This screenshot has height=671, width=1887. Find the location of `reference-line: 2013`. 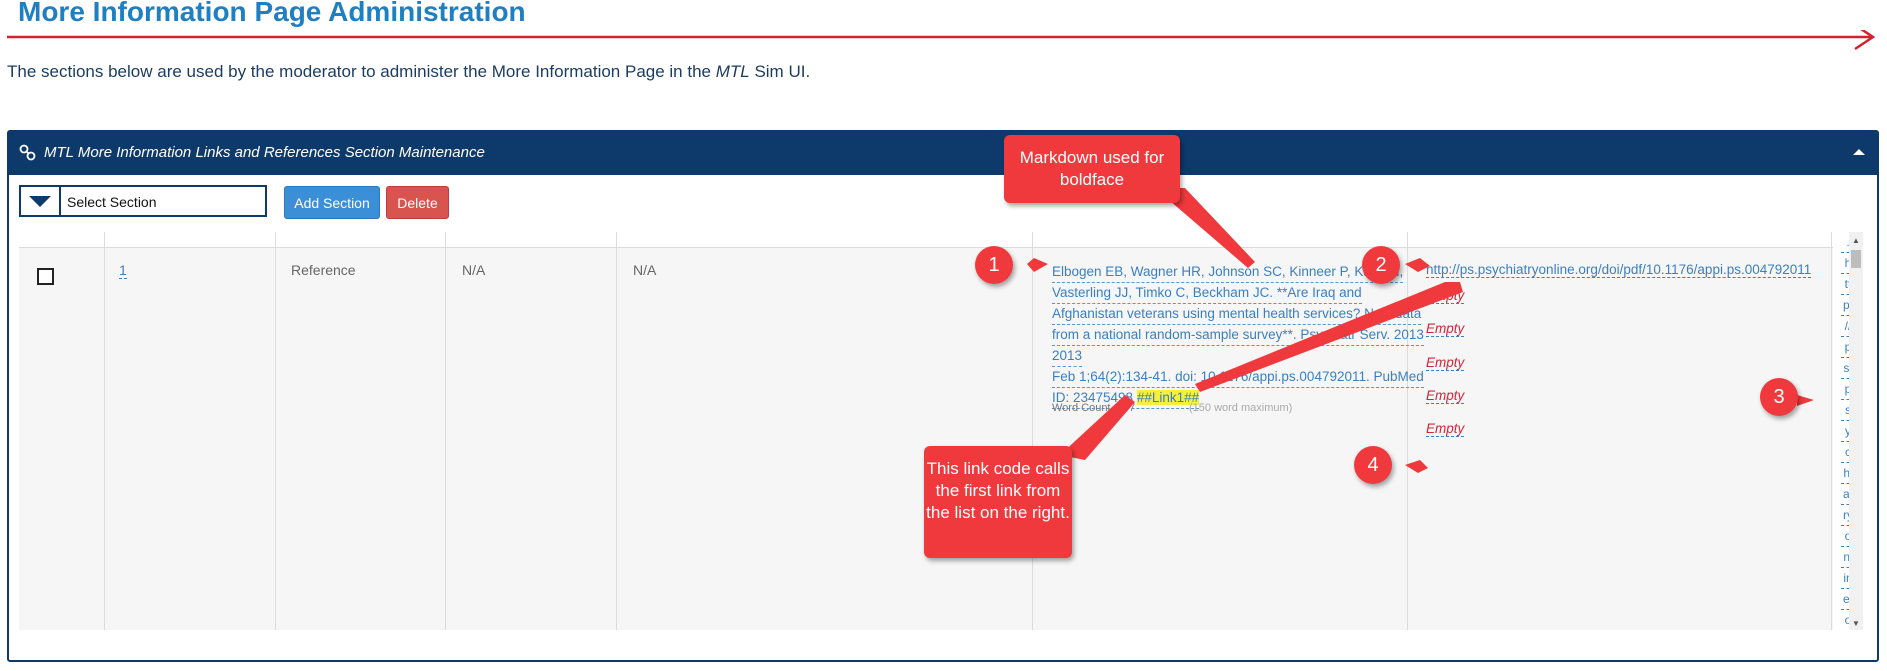

reference-line: 2013 is located at coordinates (1067, 356).